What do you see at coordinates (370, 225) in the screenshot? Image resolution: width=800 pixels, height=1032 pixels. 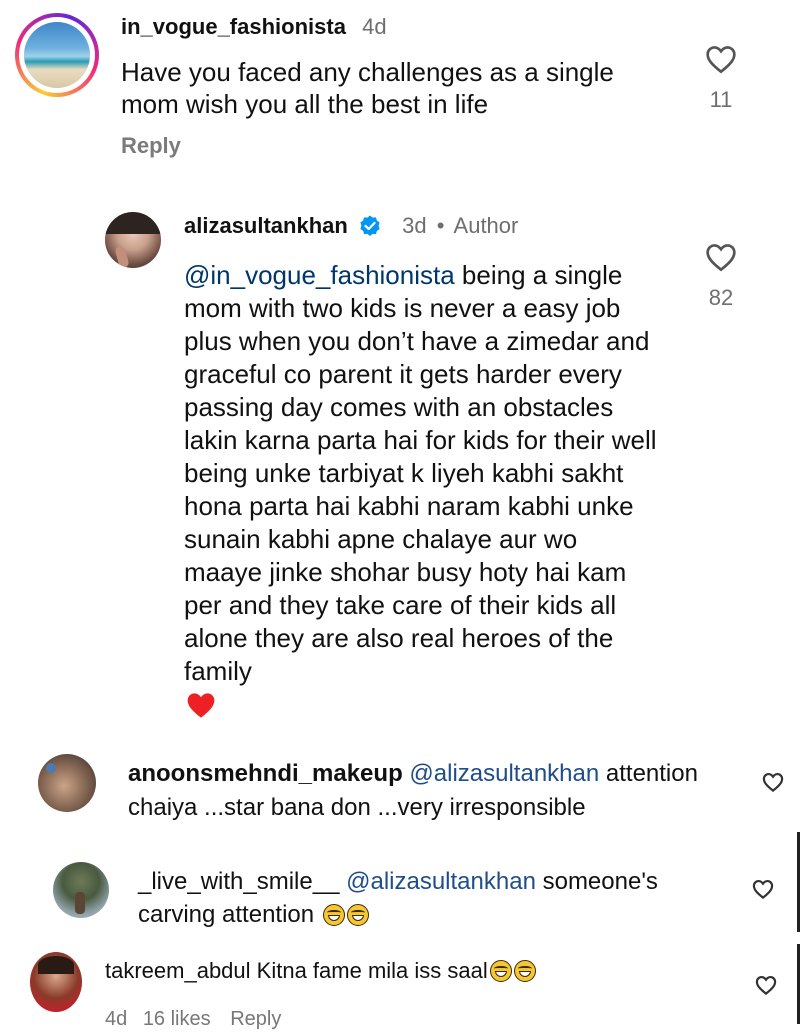 I see `verified-badge-icon` at bounding box center [370, 225].